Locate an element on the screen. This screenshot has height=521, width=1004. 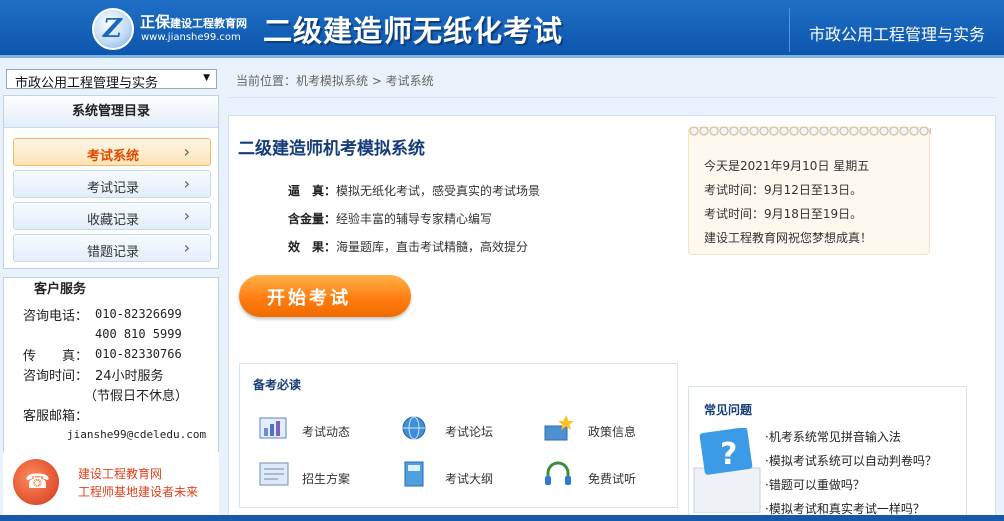
headphone-icon is located at coordinates (558, 473).